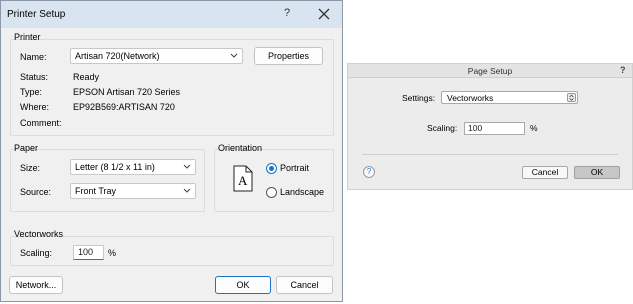 The height and width of the screenshot is (304, 633). Describe the element at coordinates (26, 148) in the screenshot. I see `paper-group-label: Paper` at that location.